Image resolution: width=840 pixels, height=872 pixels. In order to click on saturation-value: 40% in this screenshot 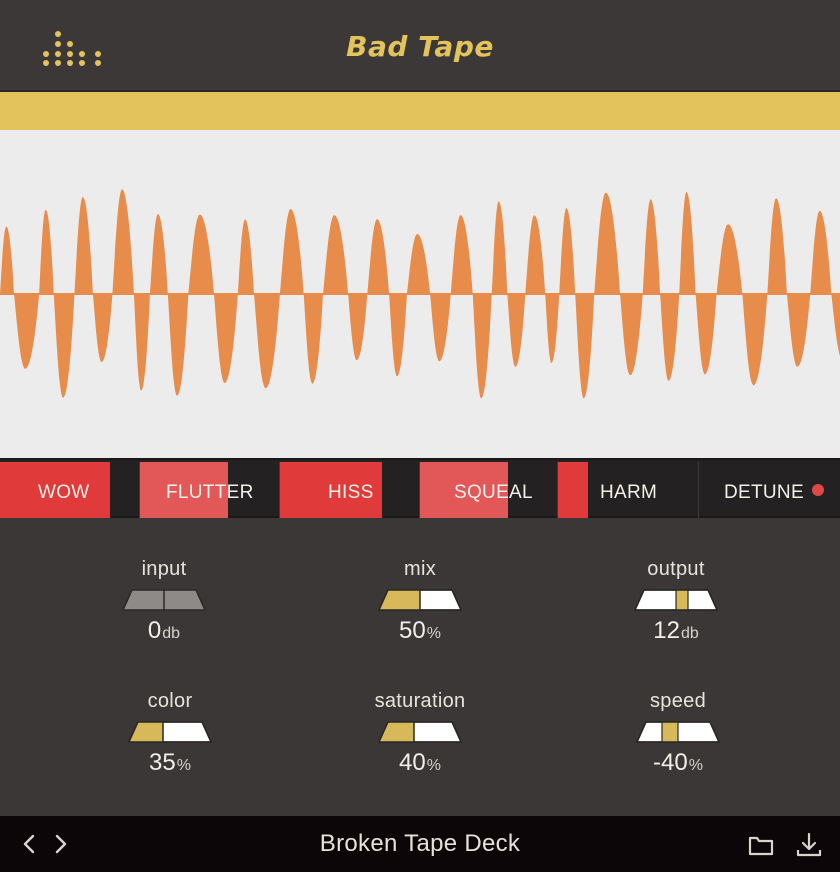, I will do `click(420, 763)`.